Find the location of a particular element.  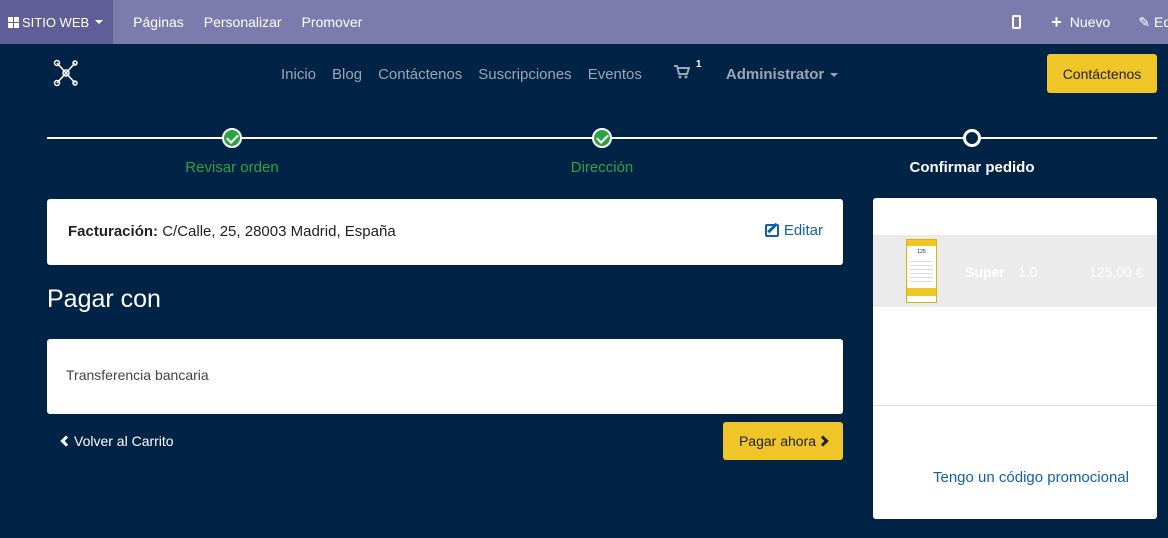

nav-home: Inicio is located at coordinates (298, 74).